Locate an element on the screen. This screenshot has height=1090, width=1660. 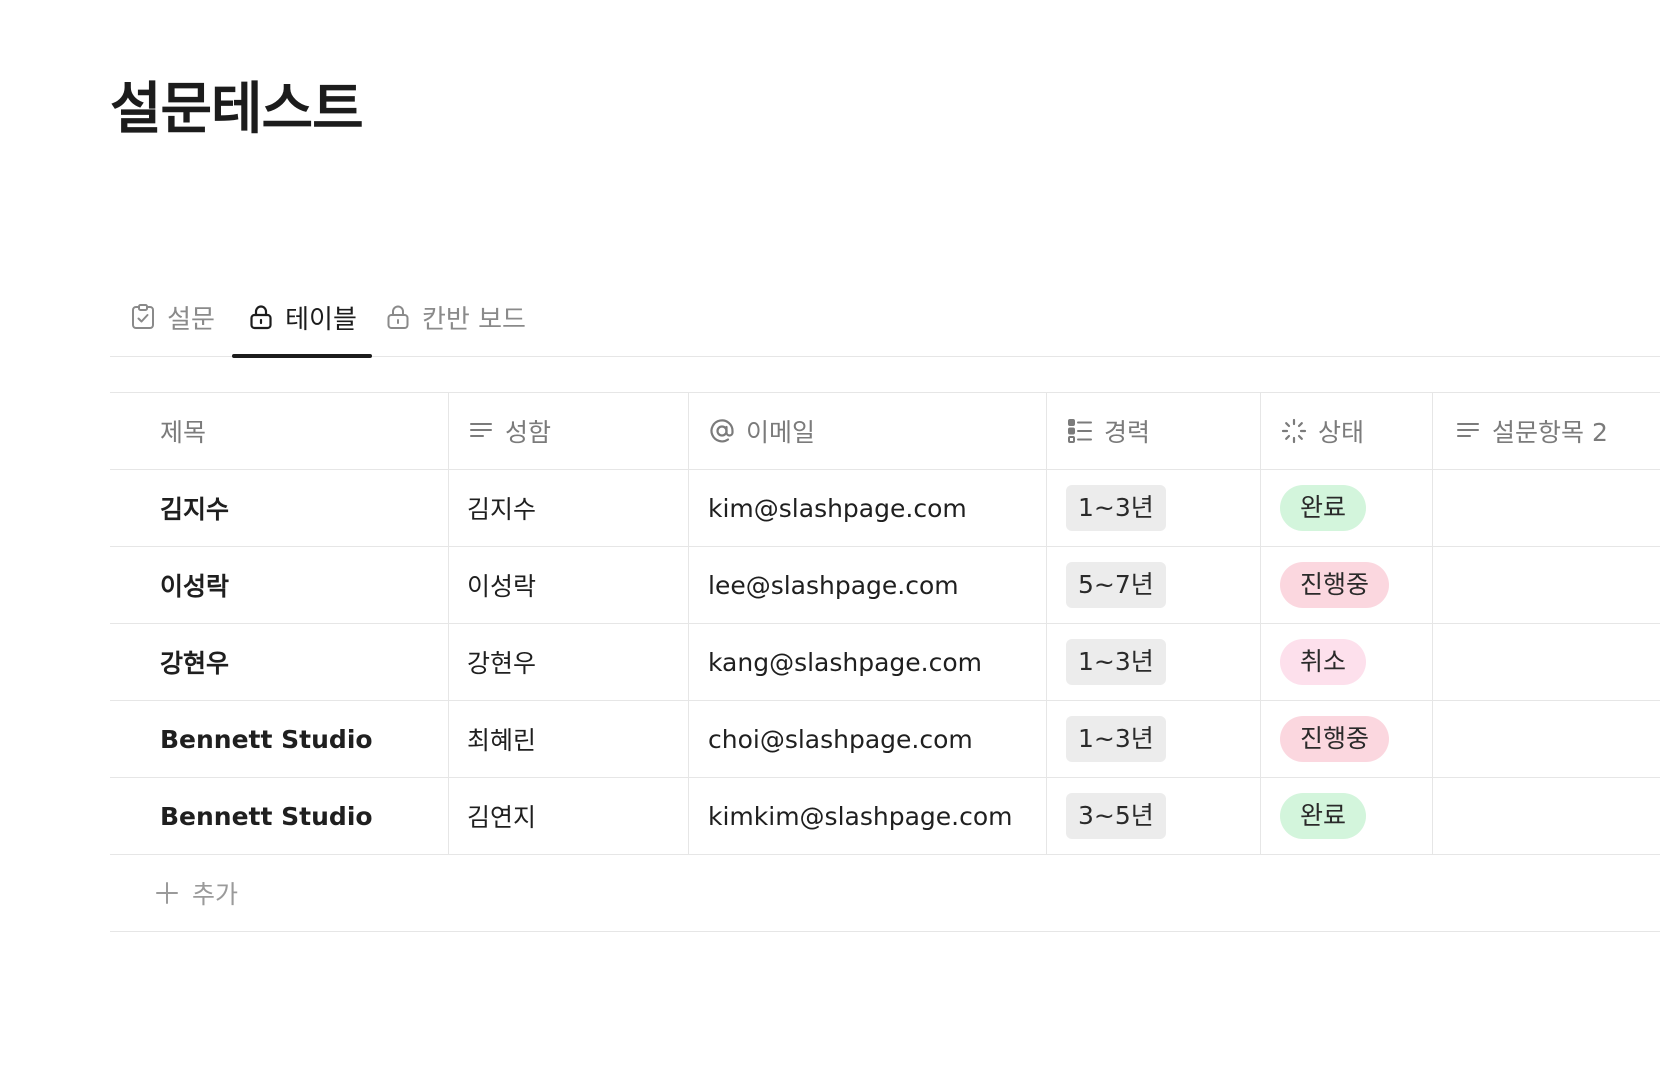
table-row: 이성락 이성락 lee@slashpage.com 5~7년 진행중 is located at coordinates (885, 585).